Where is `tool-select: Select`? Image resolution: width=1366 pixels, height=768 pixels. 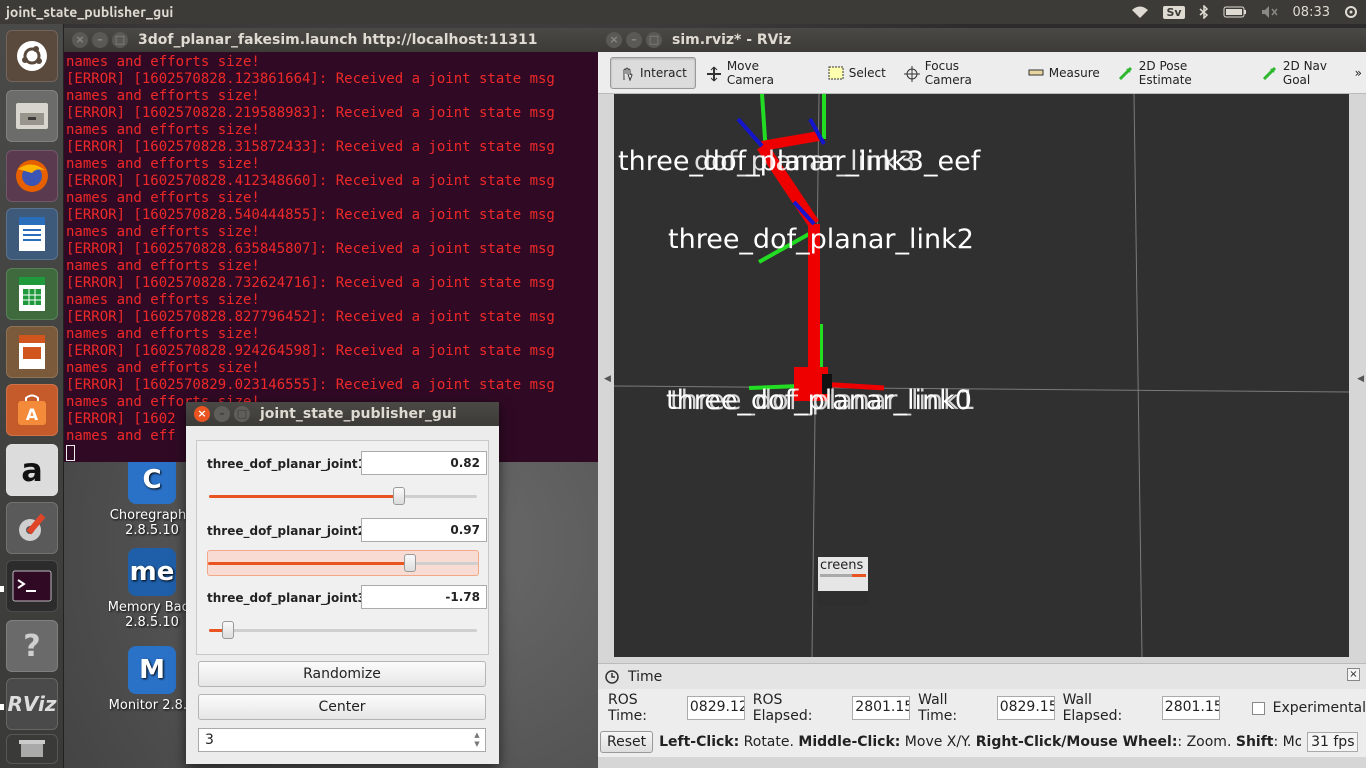
tool-select: Select is located at coordinates (857, 73).